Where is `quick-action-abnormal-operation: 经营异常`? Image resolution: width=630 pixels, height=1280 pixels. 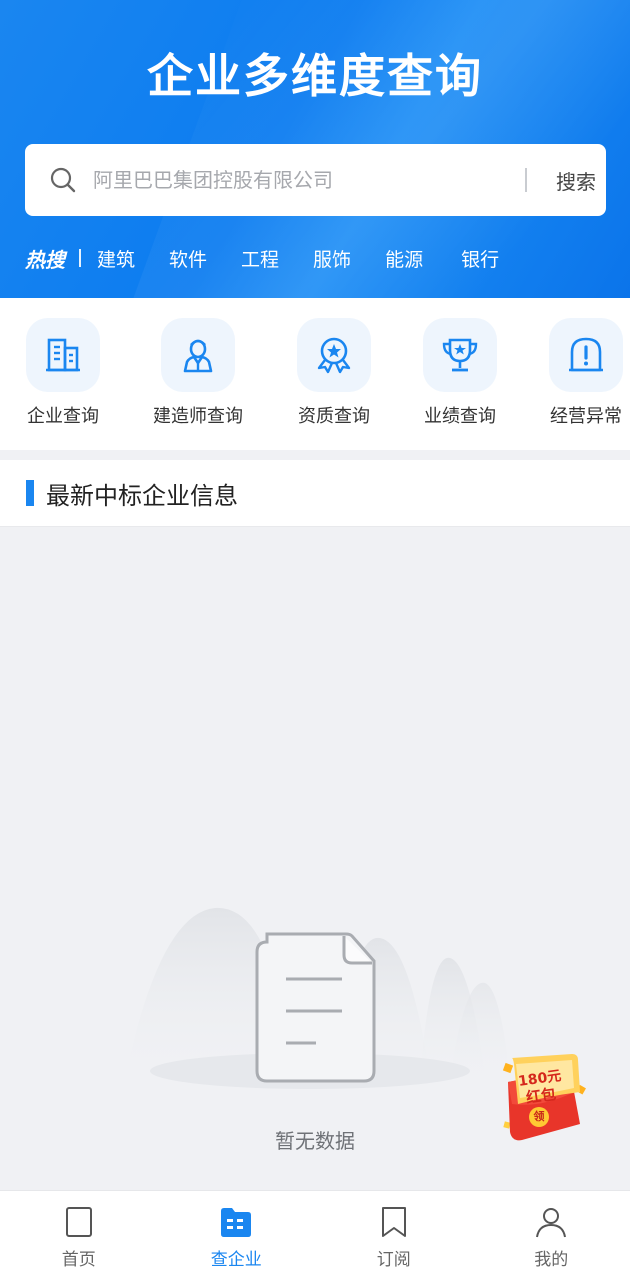 quick-action-abnormal-operation: 经营异常 is located at coordinates (575, 373).